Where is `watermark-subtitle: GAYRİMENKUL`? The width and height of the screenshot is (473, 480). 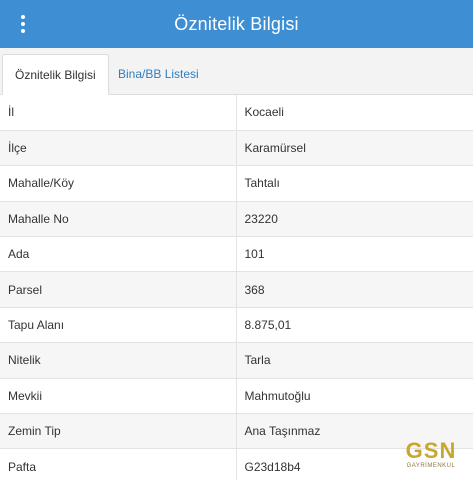 watermark-subtitle: GAYRİMENKUL is located at coordinates (431, 466).